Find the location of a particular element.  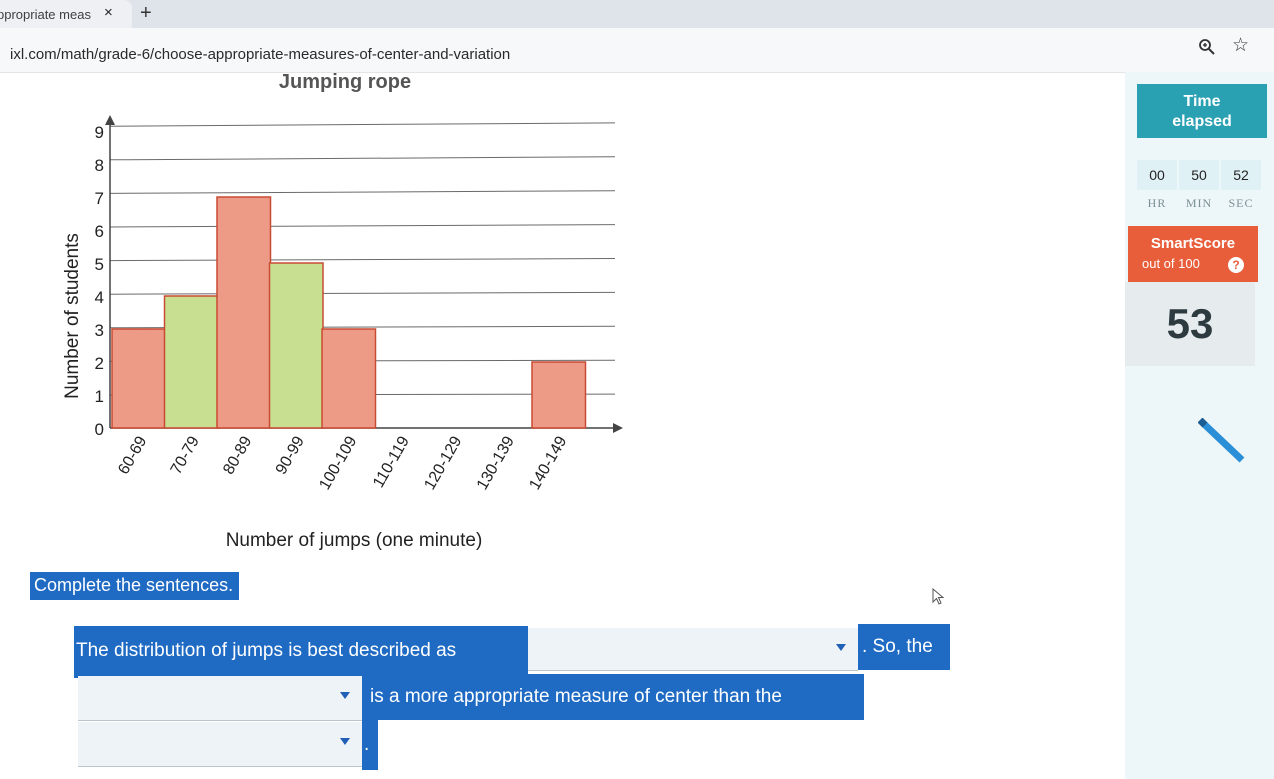

y-tick-label: 3 is located at coordinates (99, 330).